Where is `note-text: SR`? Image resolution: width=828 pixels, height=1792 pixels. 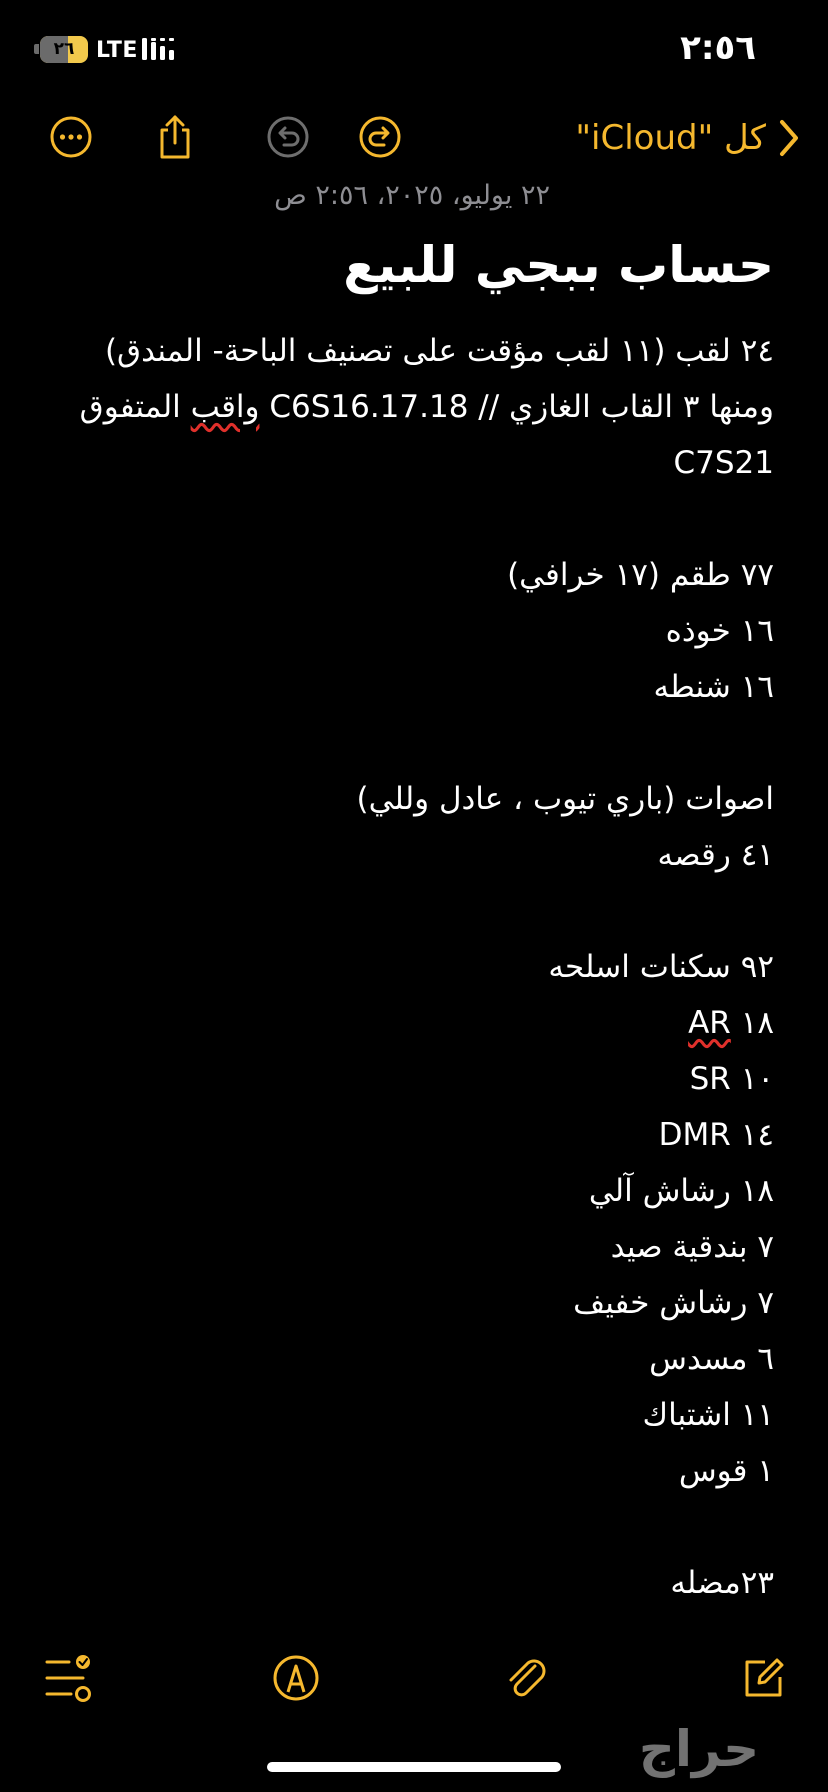 note-text: SR is located at coordinates (710, 1079).